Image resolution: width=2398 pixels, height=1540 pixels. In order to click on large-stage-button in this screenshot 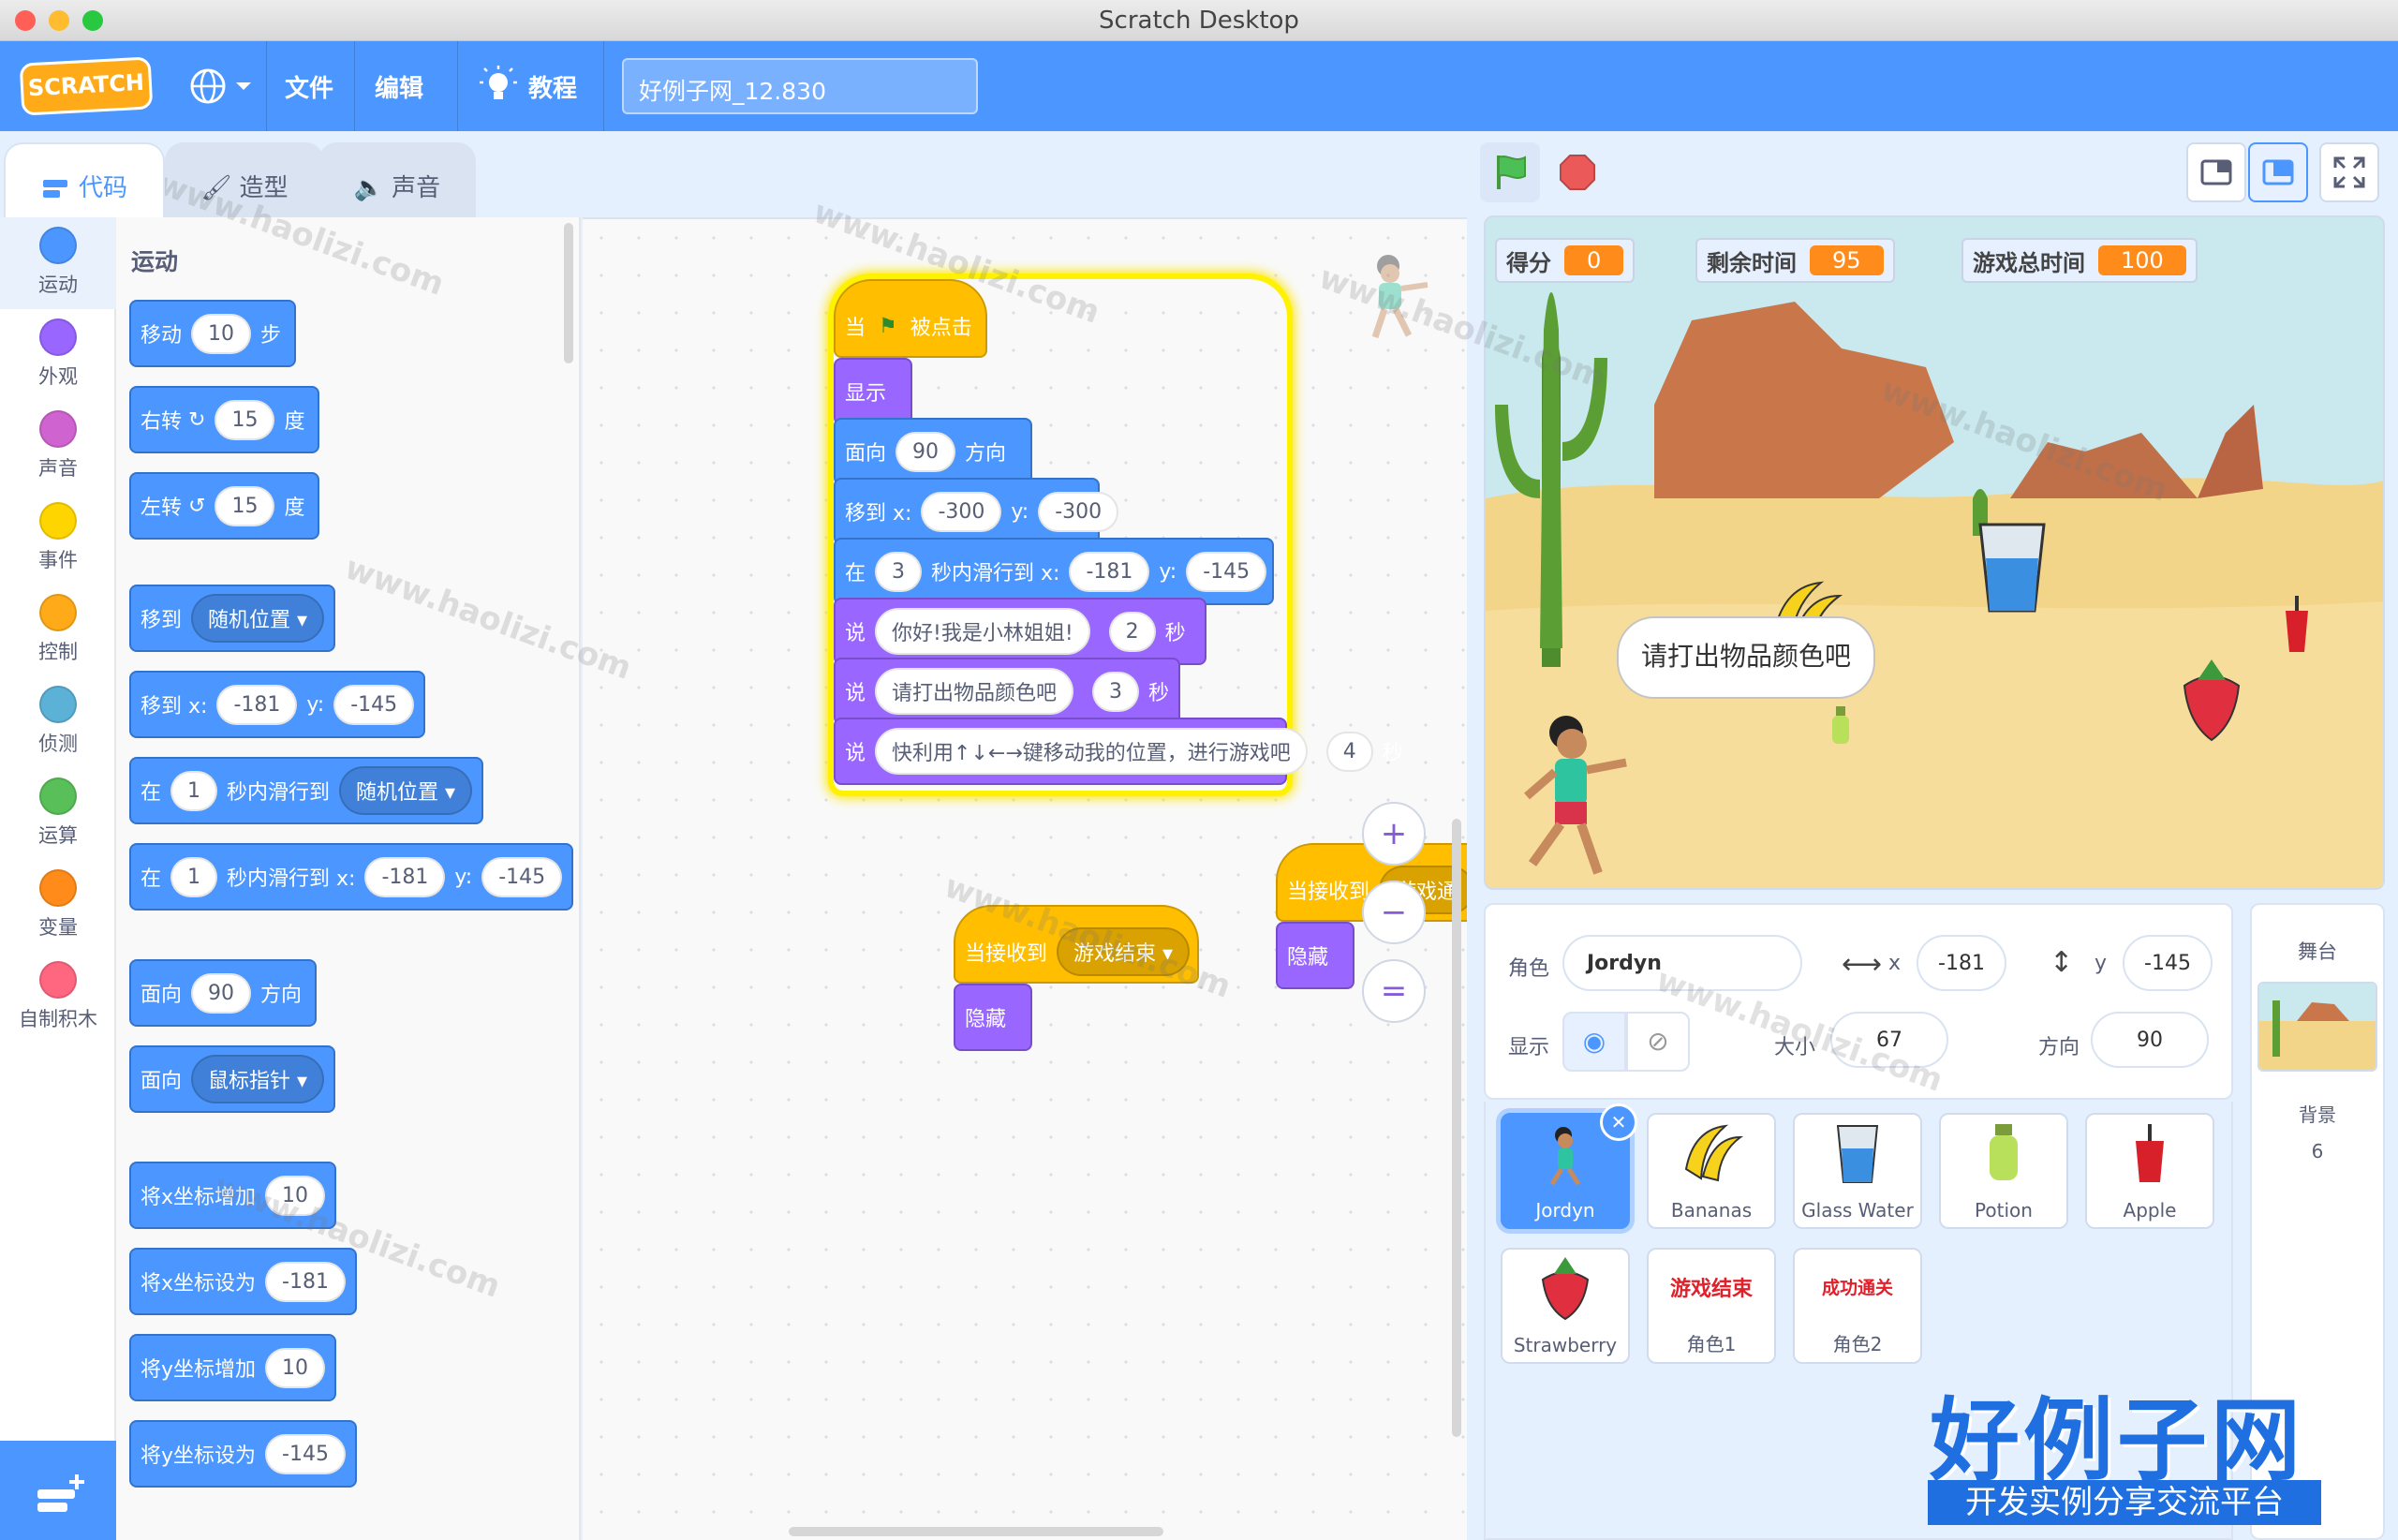, I will do `click(2278, 172)`.